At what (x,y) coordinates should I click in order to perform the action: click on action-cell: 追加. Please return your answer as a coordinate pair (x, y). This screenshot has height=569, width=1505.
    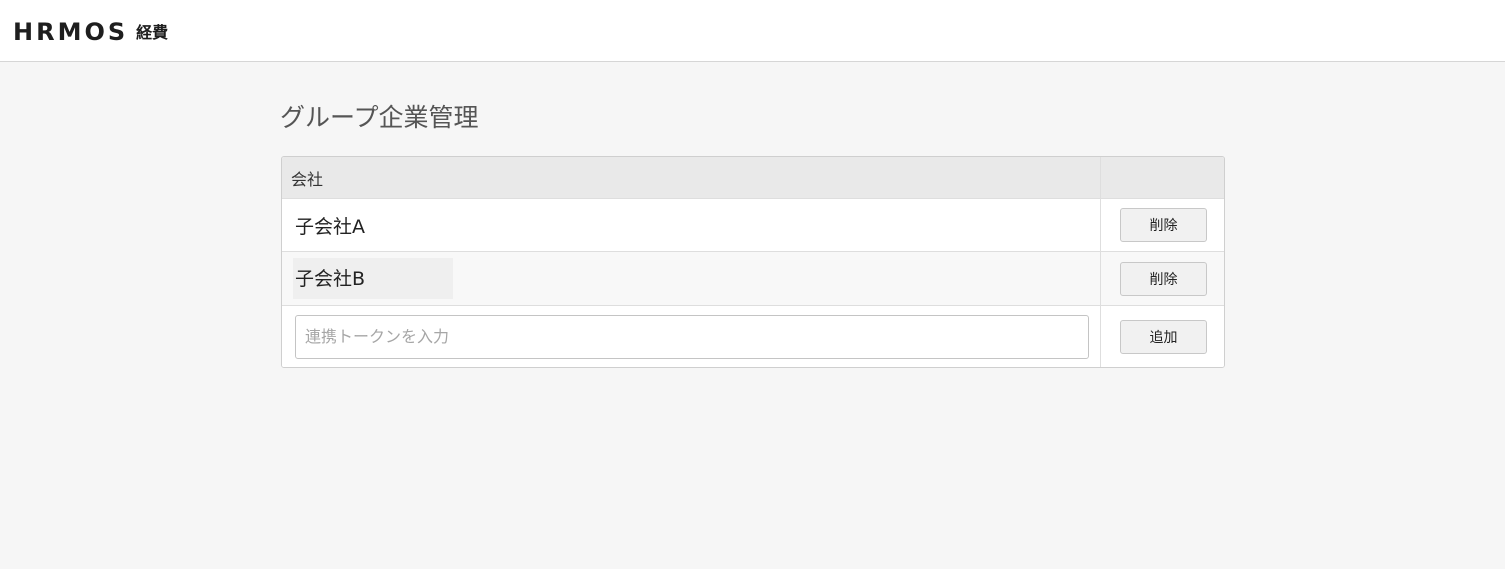
    Looking at the image, I should click on (1162, 336).